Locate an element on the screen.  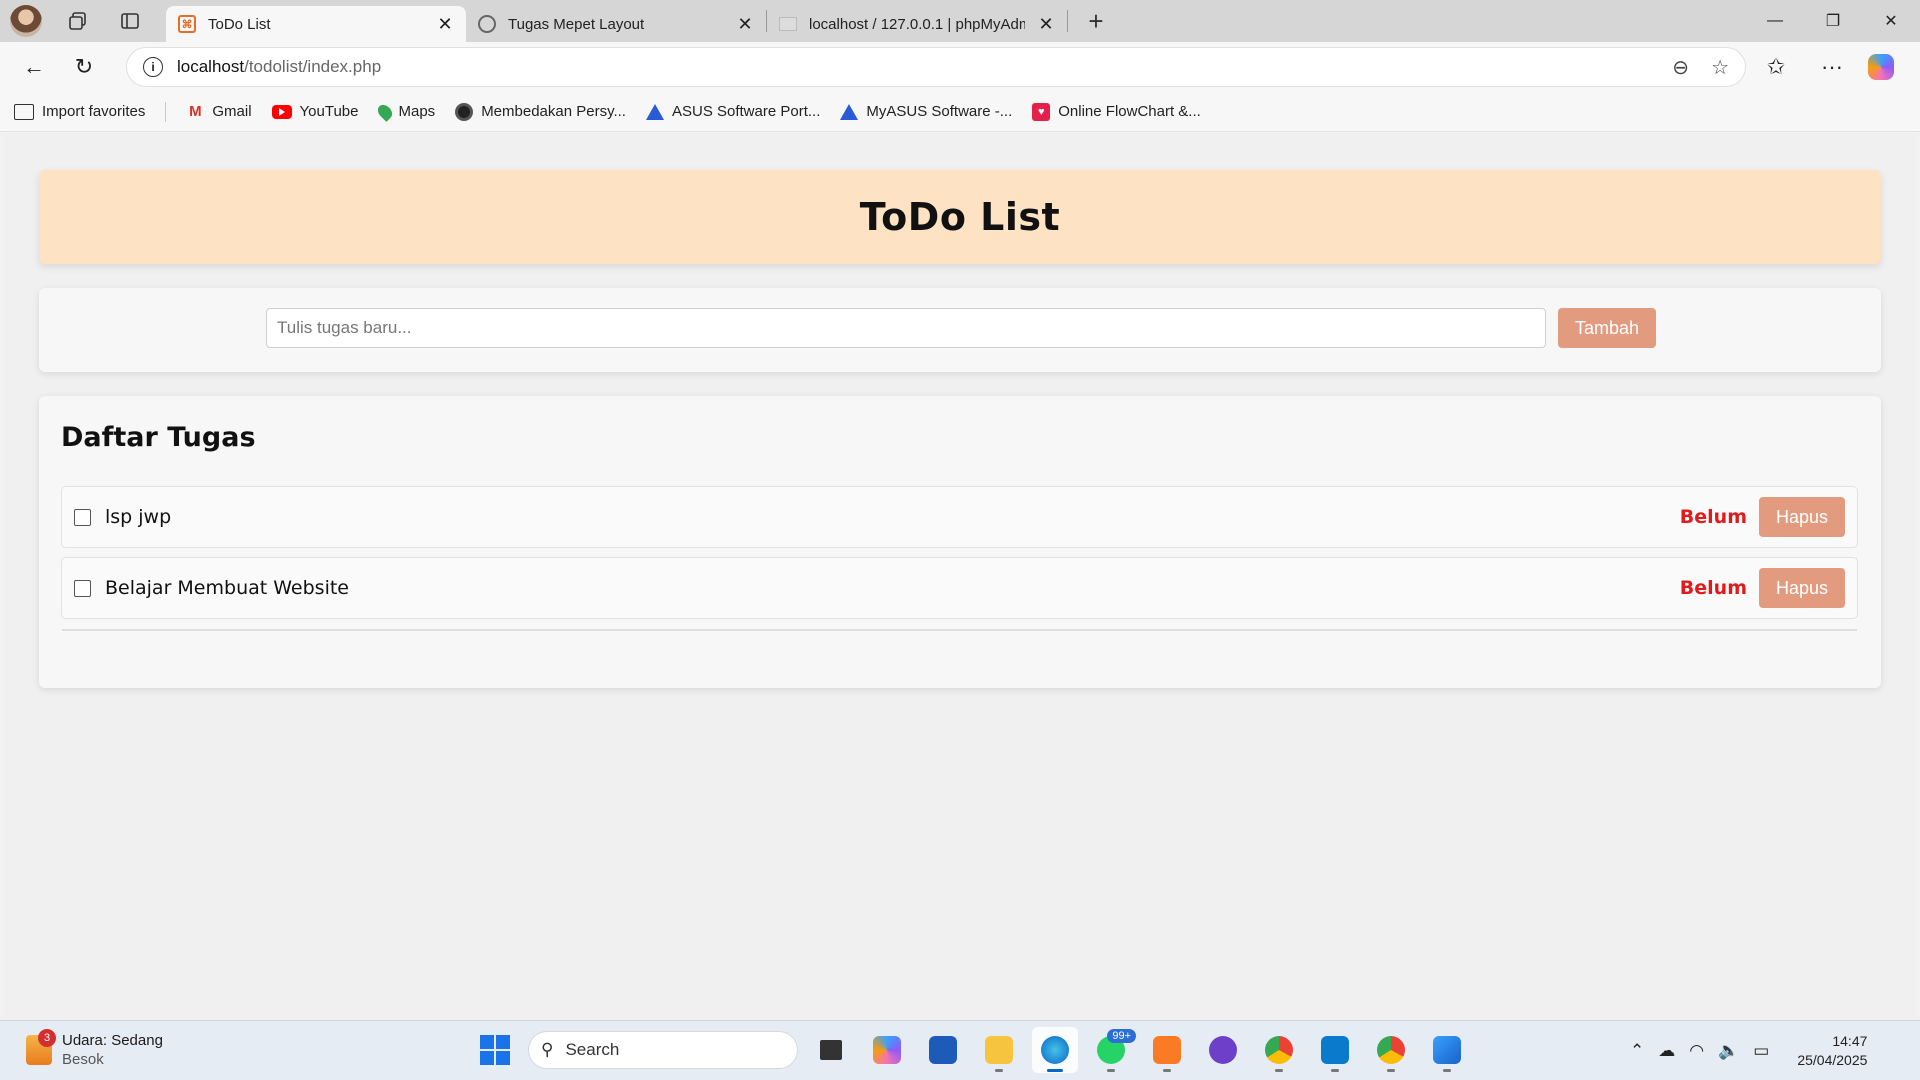
flowchart-icon: ♥ is located at coordinates (1041, 111).